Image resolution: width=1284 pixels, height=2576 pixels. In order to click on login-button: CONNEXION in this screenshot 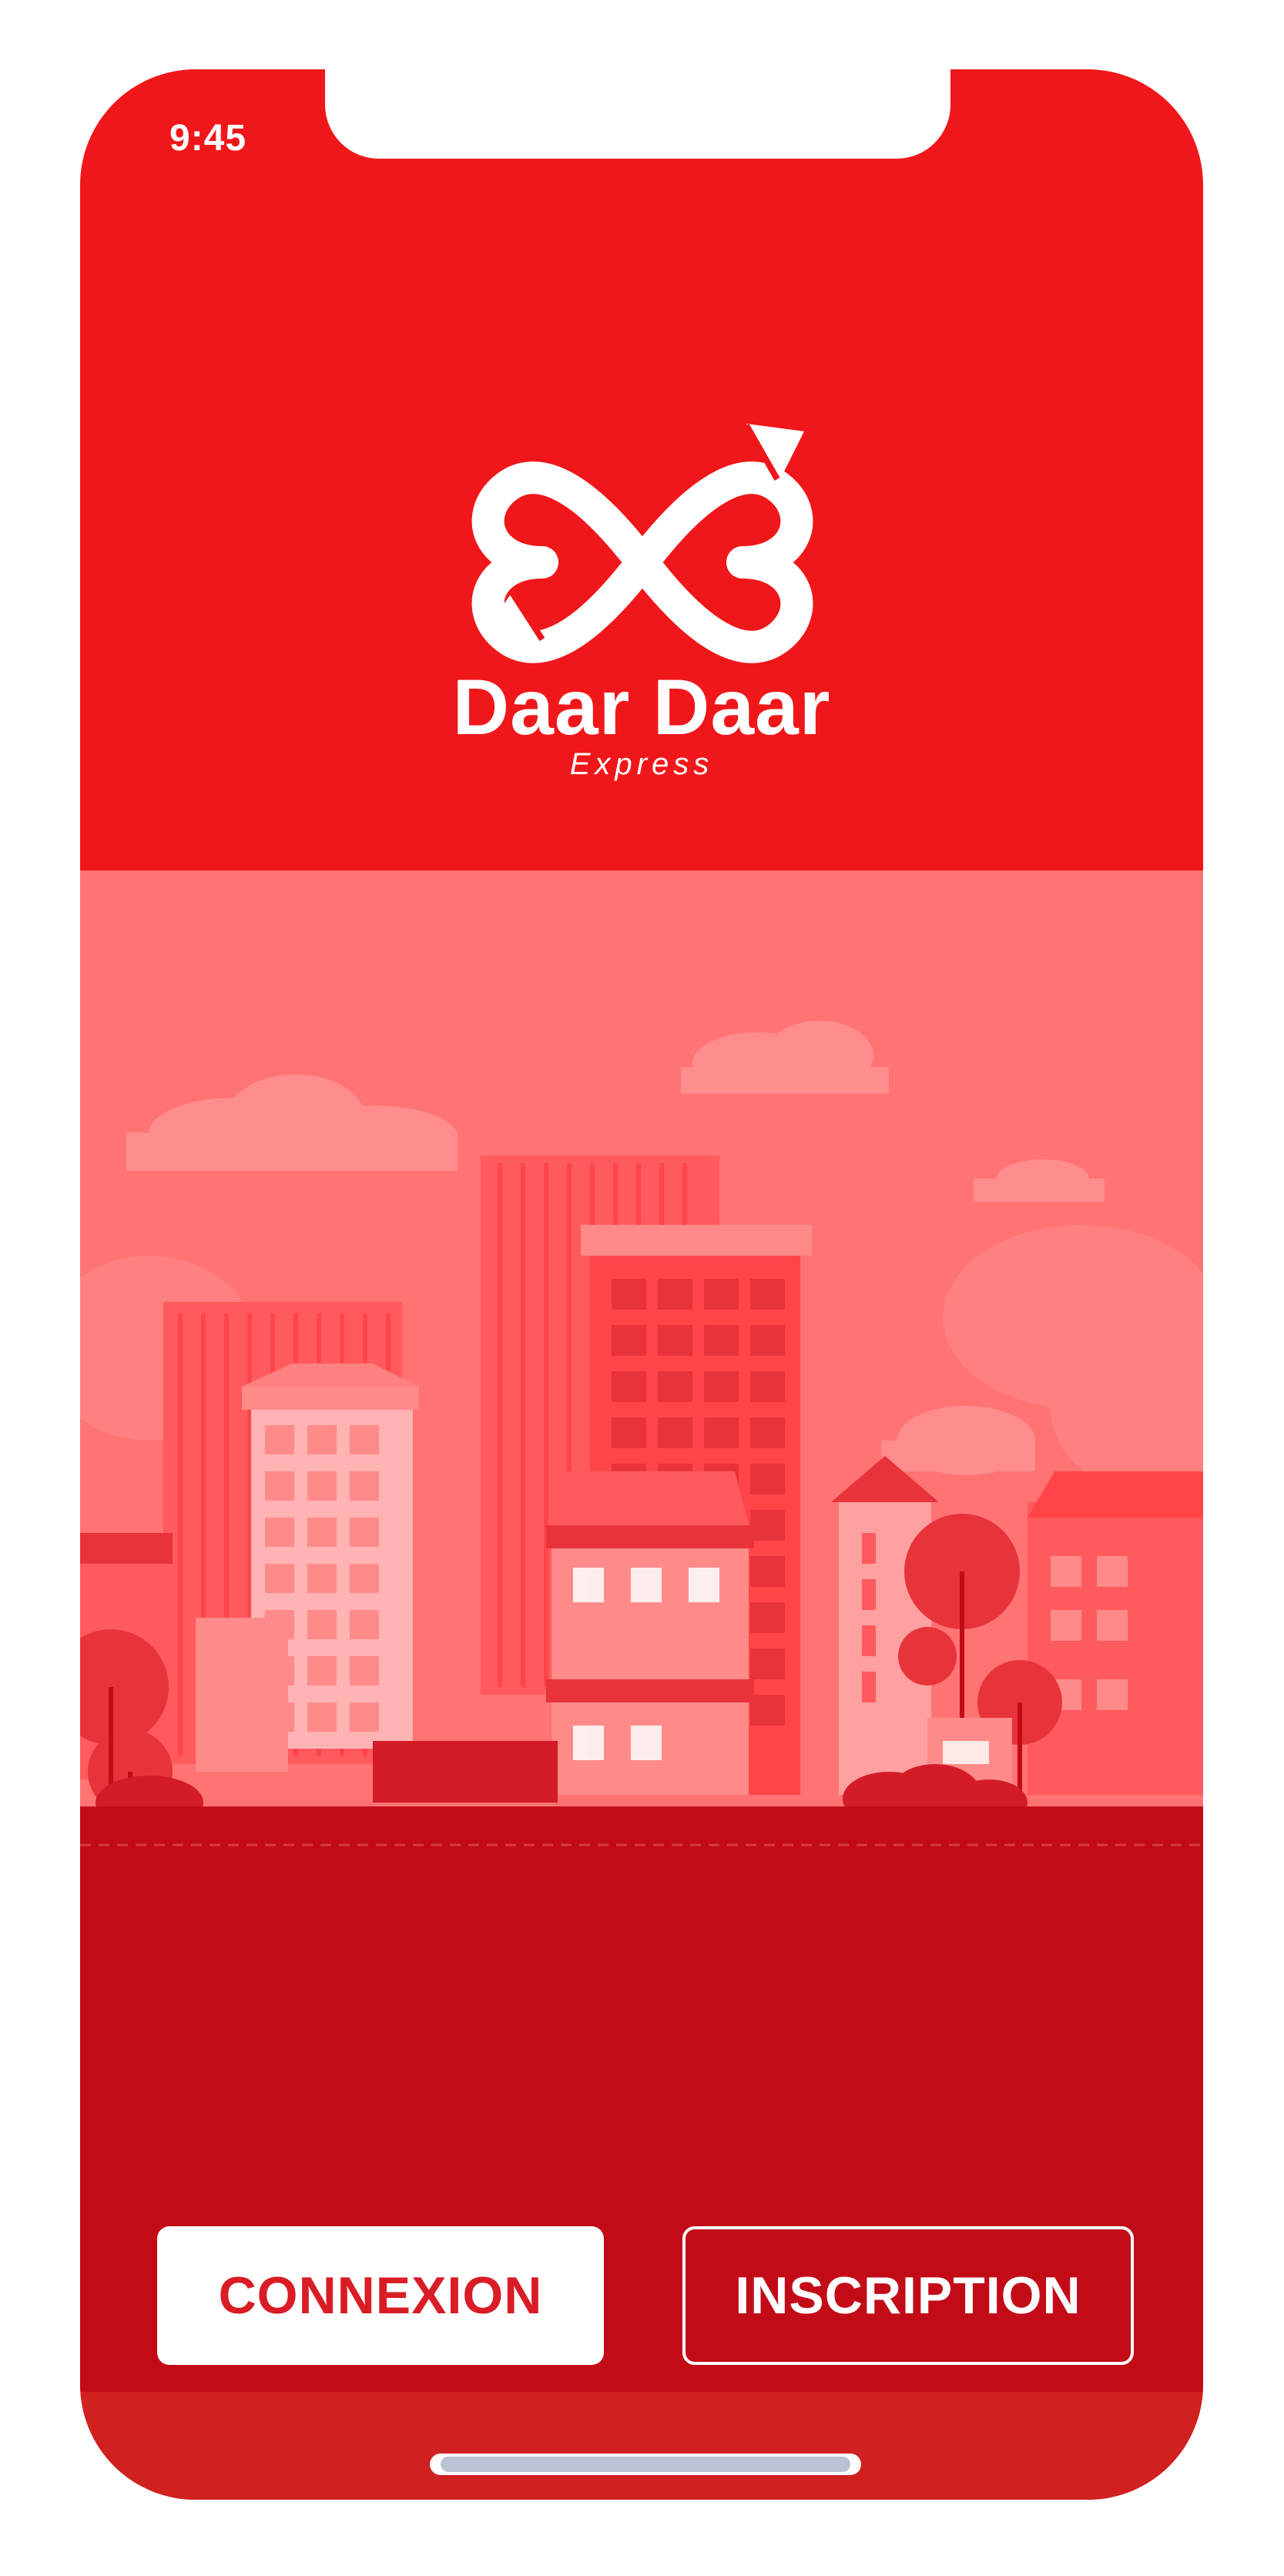, I will do `click(381, 2295)`.